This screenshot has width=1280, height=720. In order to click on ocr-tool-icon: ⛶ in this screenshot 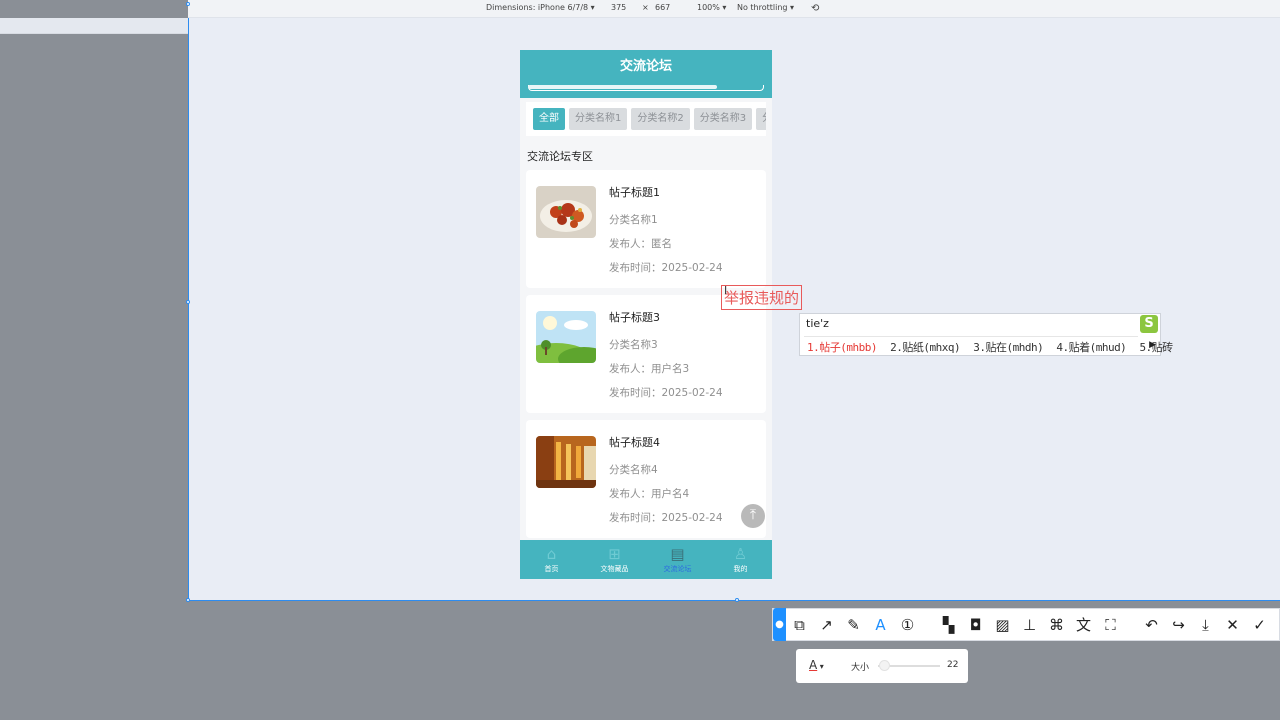, I will do `click(1110, 625)`.